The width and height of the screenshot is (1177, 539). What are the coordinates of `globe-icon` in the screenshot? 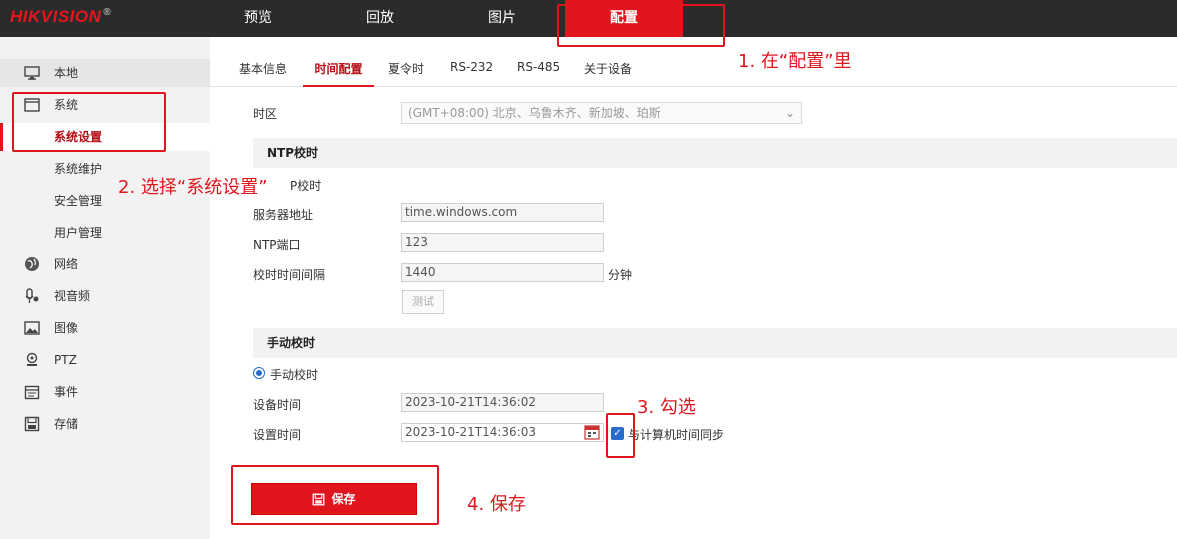 It's located at (32, 264).